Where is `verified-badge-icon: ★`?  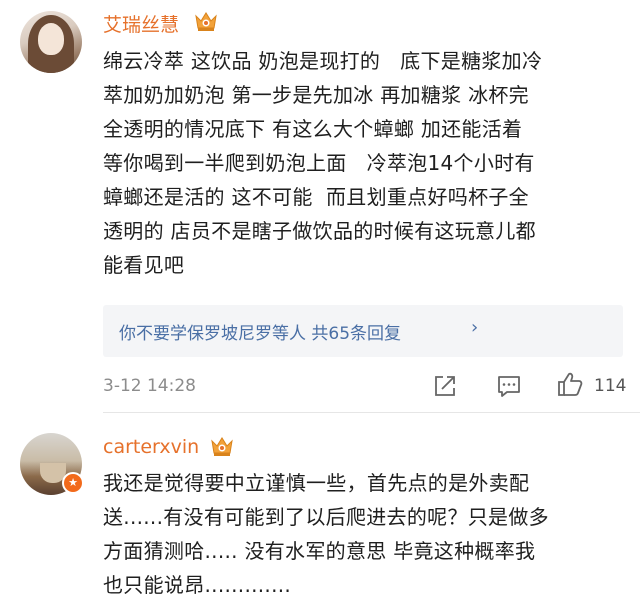
verified-badge-icon: ★ is located at coordinates (73, 483).